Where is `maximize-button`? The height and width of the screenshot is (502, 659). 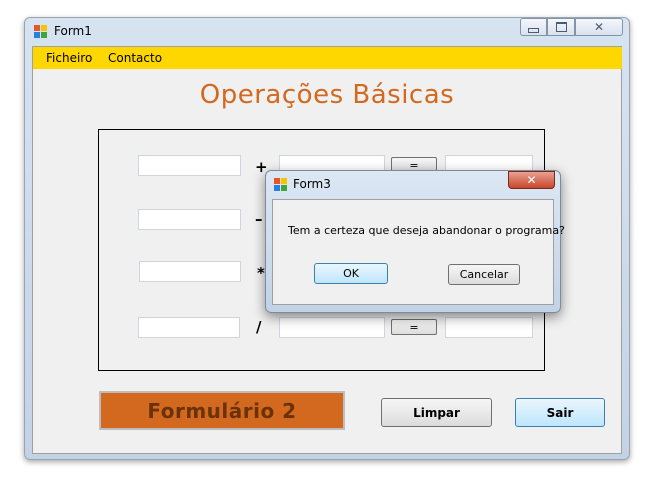 maximize-button is located at coordinates (561, 27).